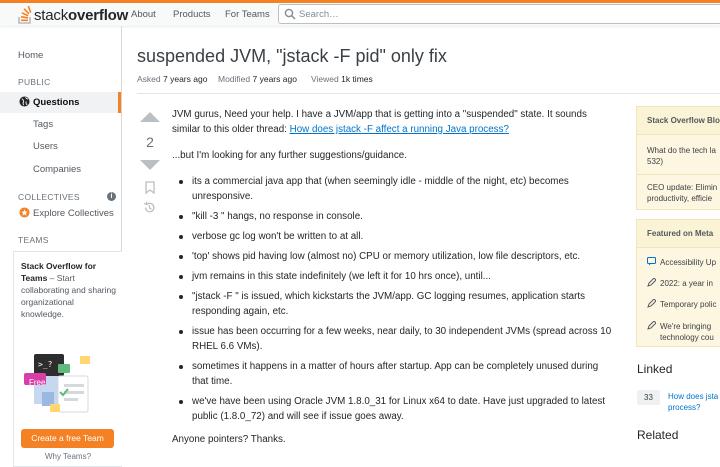 The width and height of the screenshot is (720, 467). What do you see at coordinates (49, 197) in the screenshot?
I see `sidebar-heading-collectives: COLLECTIVES` at bounding box center [49, 197].